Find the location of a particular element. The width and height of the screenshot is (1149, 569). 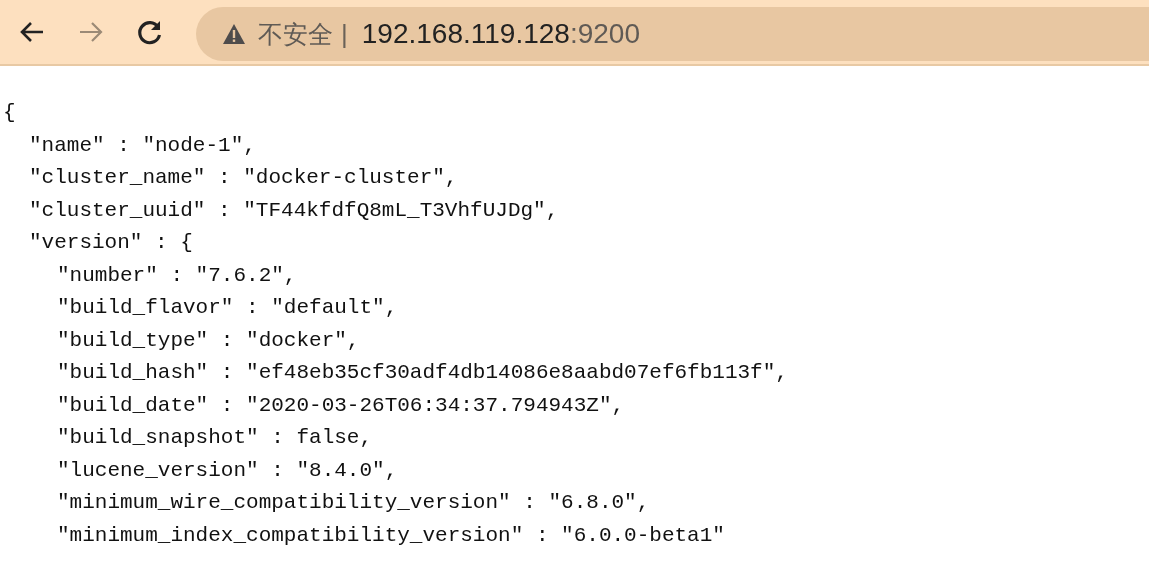

json-line: "build_hash" : "ef48eb35cf30adf4db14086e8aabd07ef6fb113f", is located at coordinates (422, 372).